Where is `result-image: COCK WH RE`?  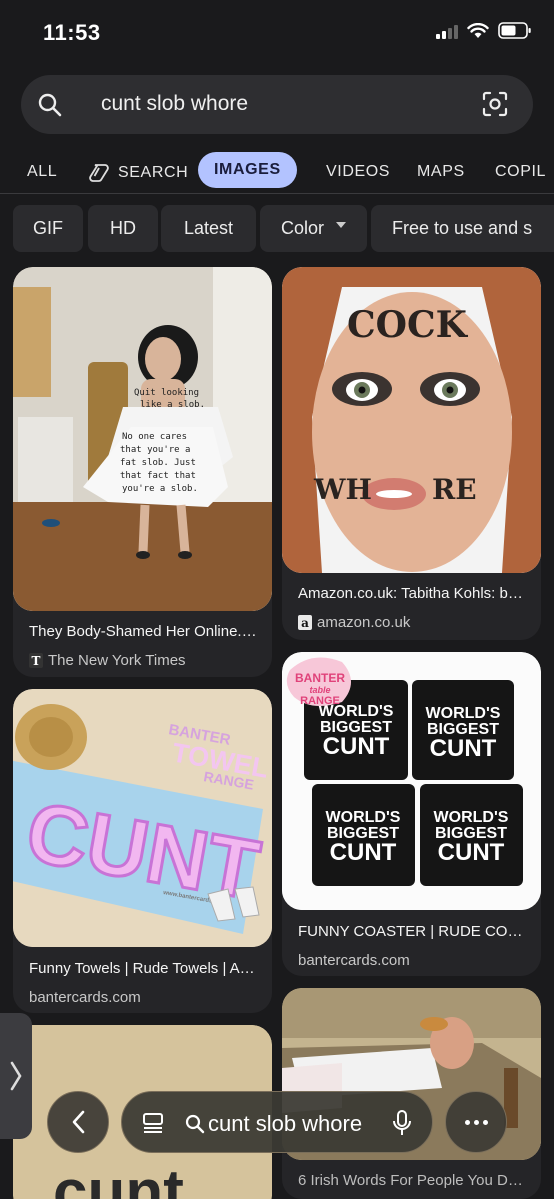 result-image: COCK WH RE is located at coordinates (411, 420).